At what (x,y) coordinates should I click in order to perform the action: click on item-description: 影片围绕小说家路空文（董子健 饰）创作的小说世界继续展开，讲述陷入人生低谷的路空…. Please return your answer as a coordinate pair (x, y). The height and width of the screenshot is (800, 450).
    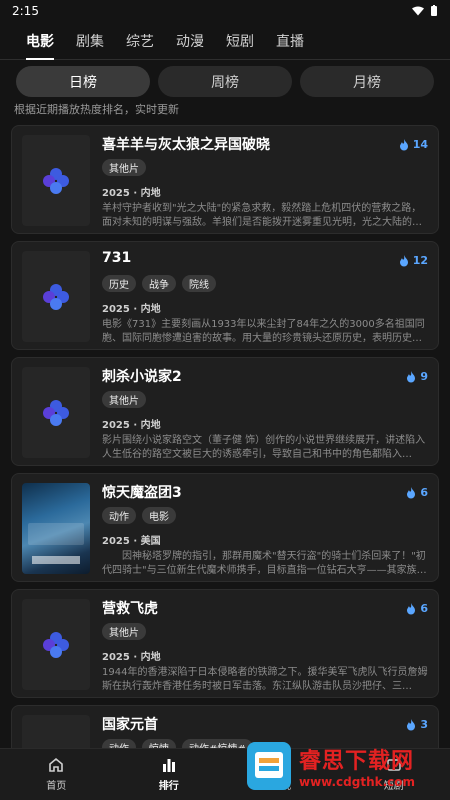
    Looking at the image, I should click on (264, 447).